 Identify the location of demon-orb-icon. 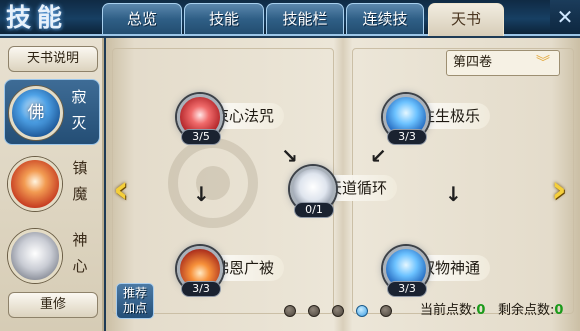
(35, 184).